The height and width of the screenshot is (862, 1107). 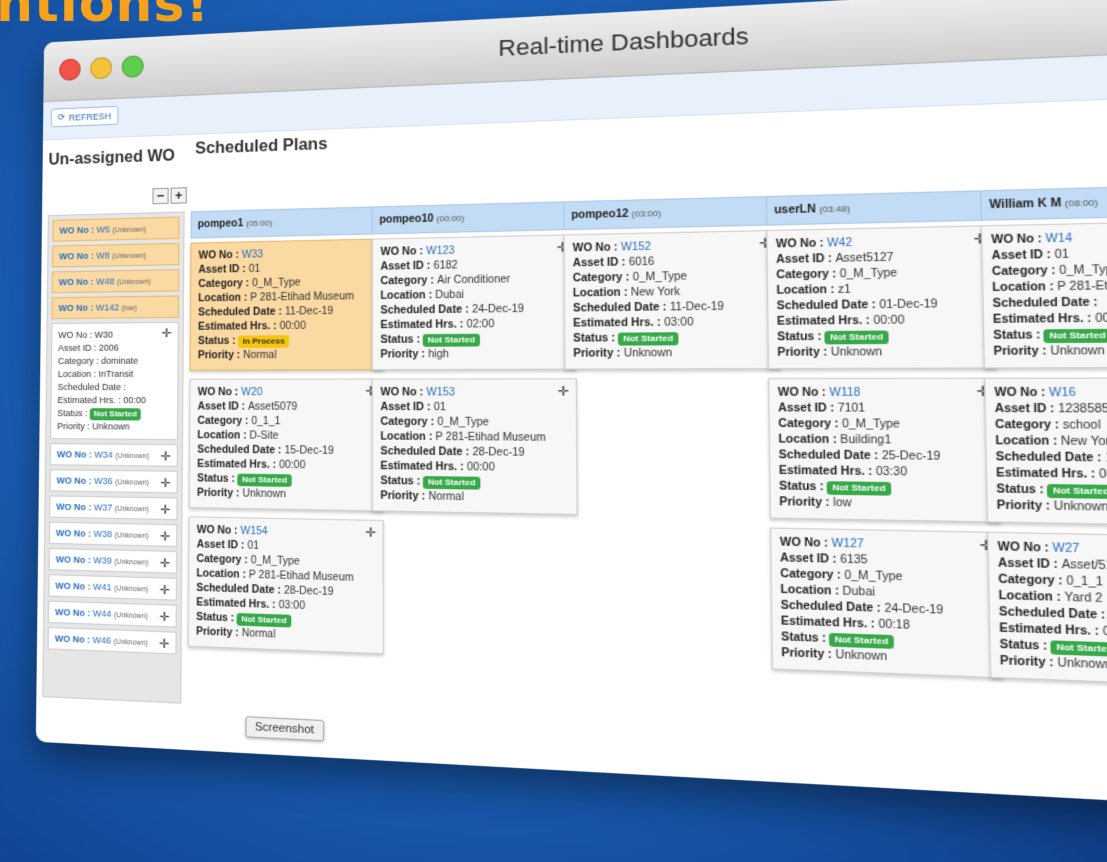 What do you see at coordinates (853, 560) in the screenshot?
I see `field-value: 6135` at bounding box center [853, 560].